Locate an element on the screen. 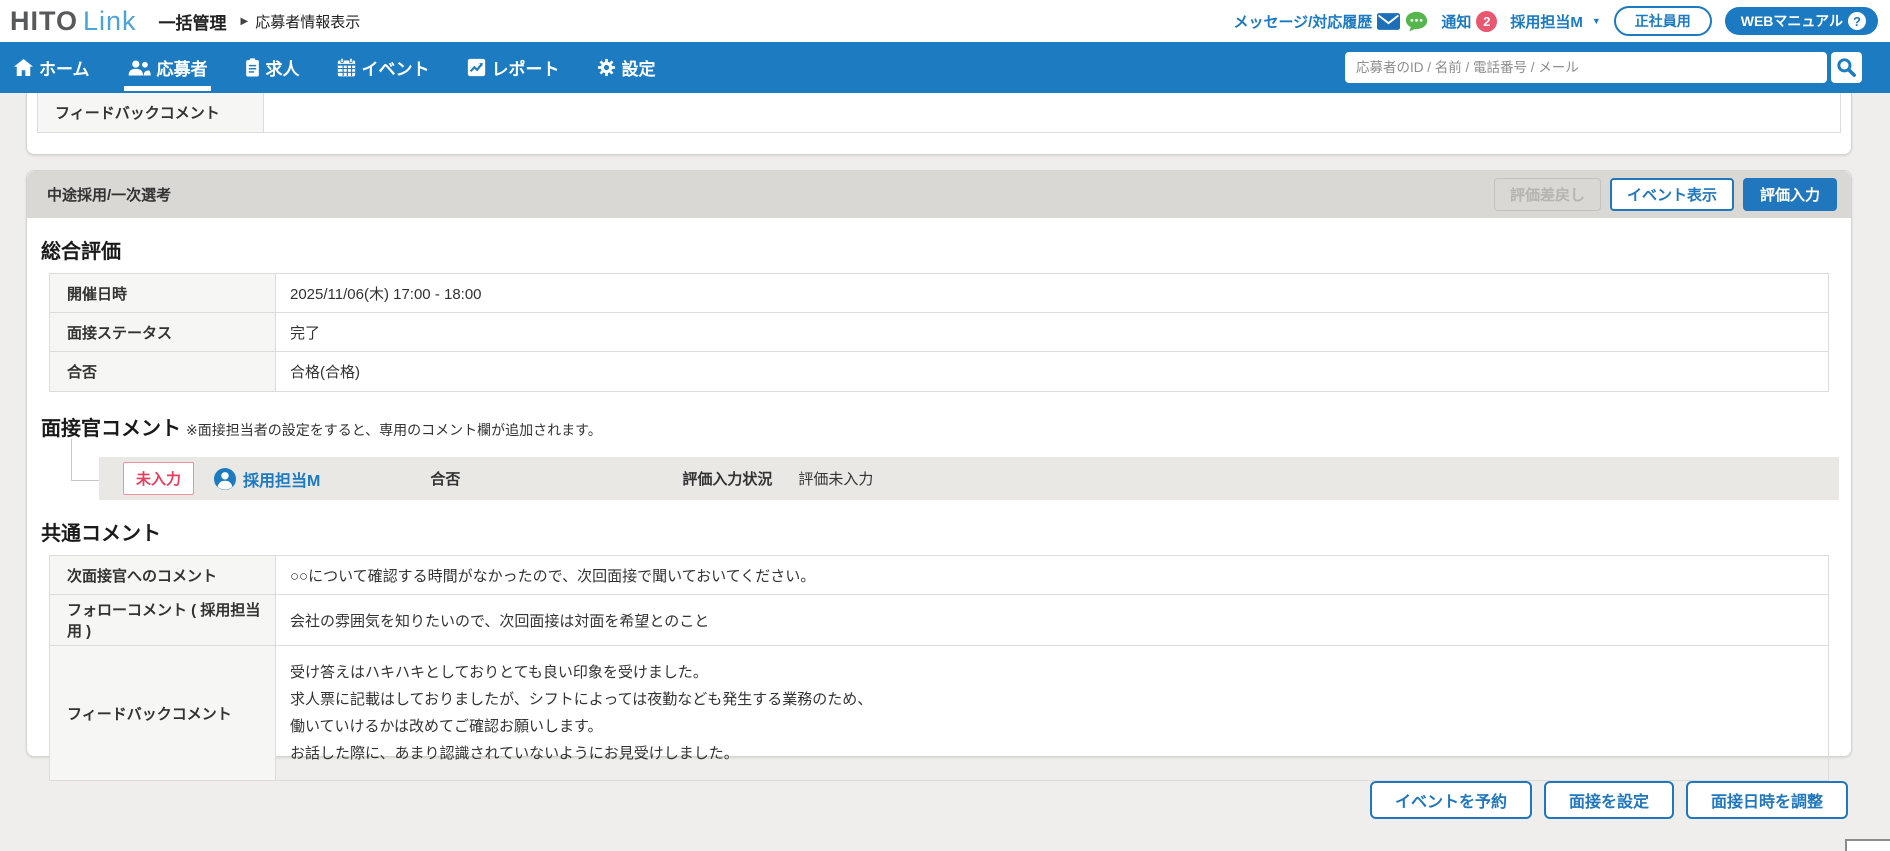  previous-section-card: フィードバックコメント is located at coordinates (939, 124).